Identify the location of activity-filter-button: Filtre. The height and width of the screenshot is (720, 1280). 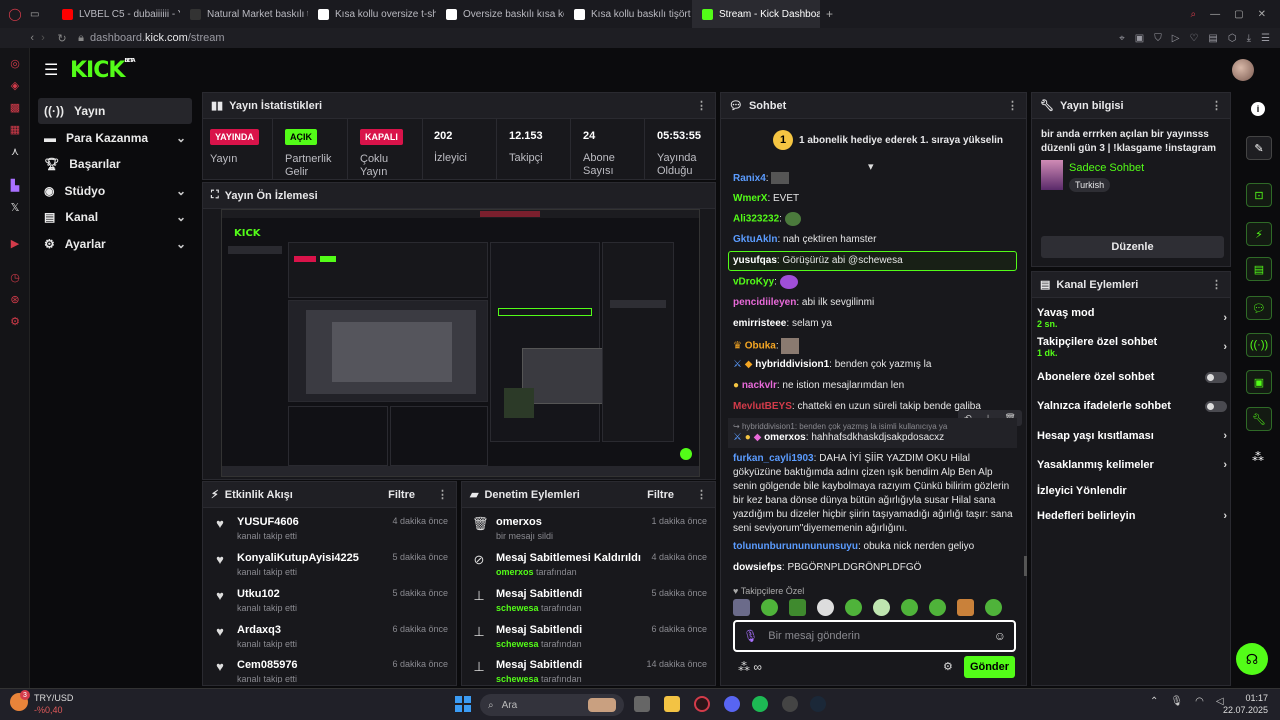
(401, 495).